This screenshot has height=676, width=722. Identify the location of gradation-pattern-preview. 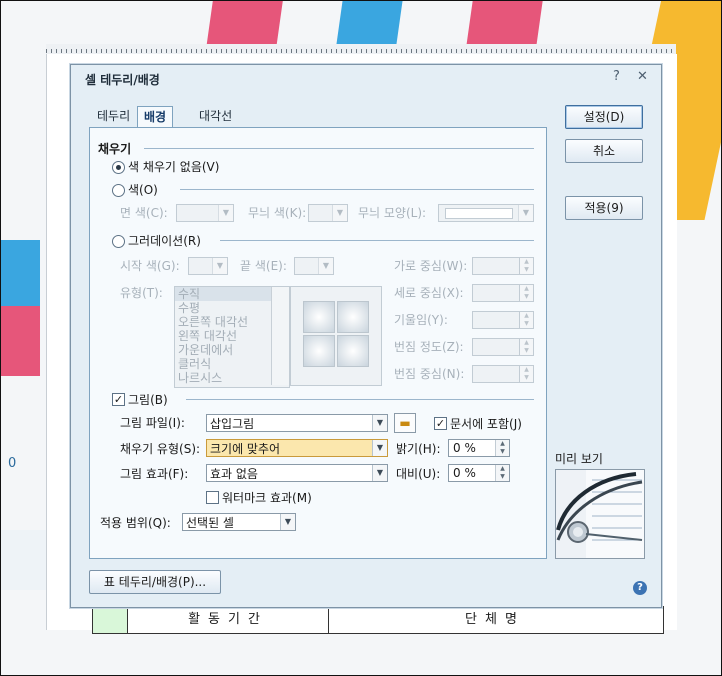
(336, 336).